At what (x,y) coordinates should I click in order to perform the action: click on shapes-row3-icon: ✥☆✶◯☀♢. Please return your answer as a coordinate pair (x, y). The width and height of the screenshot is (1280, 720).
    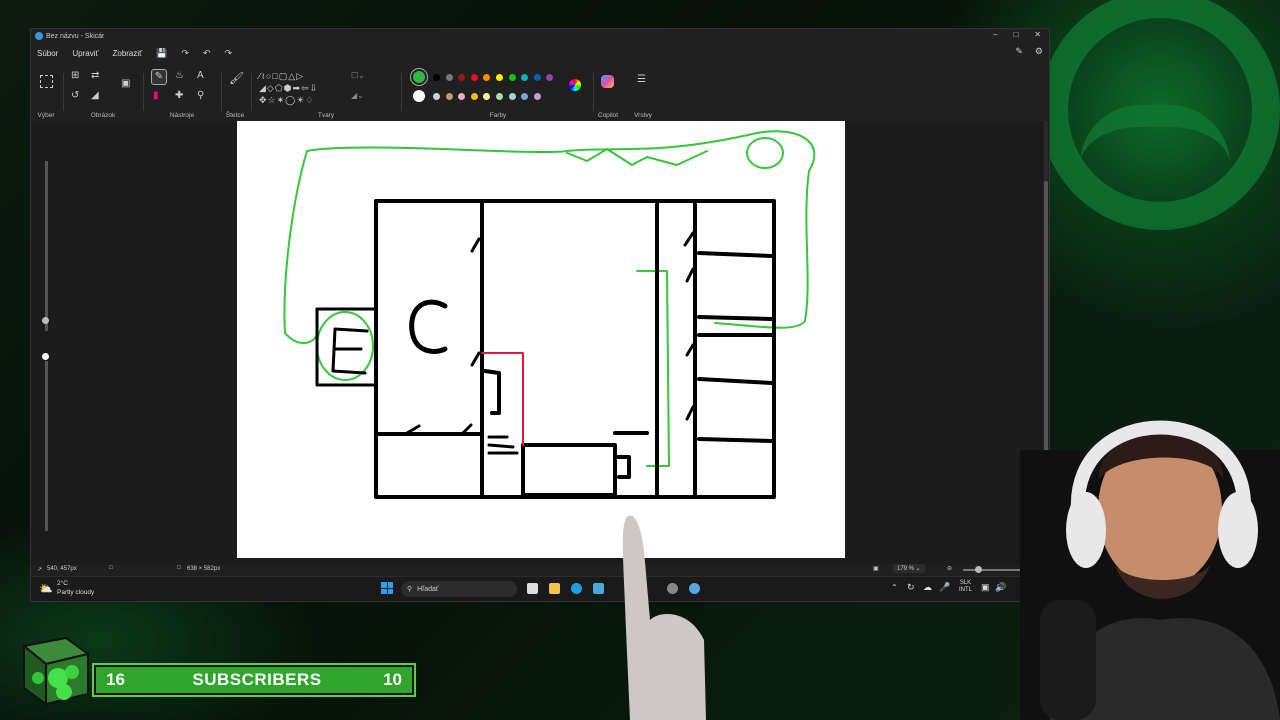
    Looking at the image, I should click on (286, 100).